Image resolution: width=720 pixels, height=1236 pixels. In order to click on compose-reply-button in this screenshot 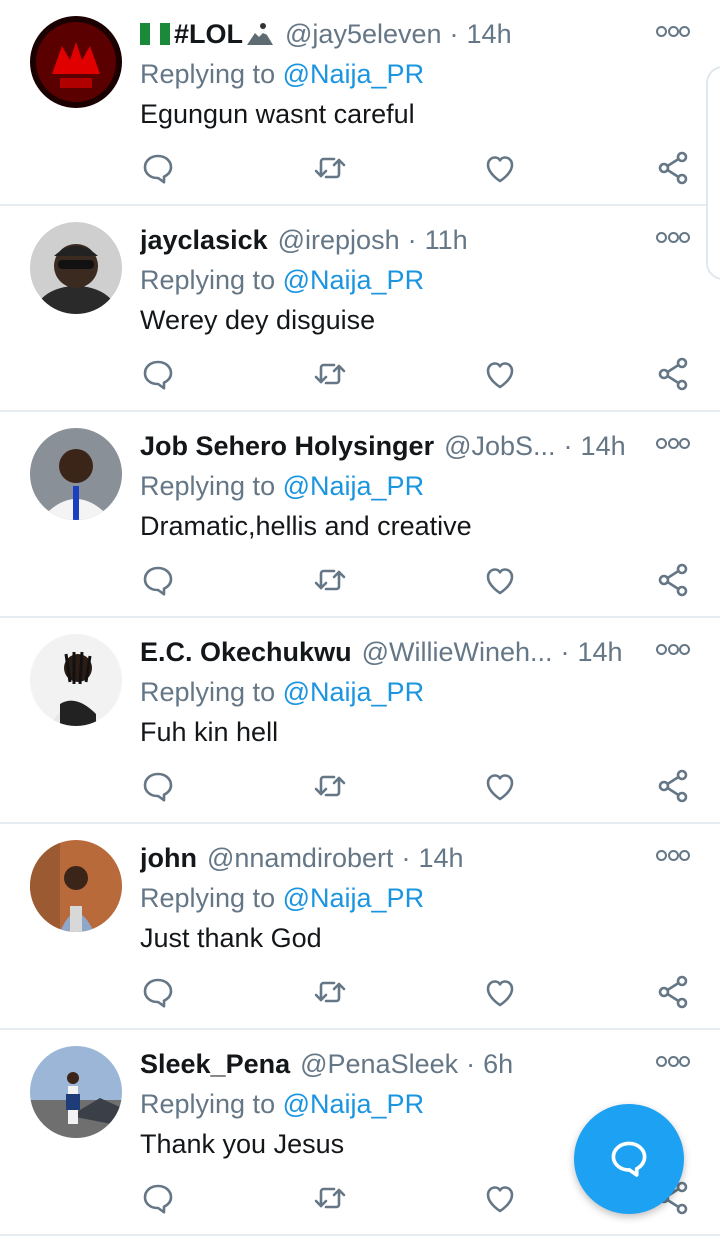, I will do `click(629, 1159)`.